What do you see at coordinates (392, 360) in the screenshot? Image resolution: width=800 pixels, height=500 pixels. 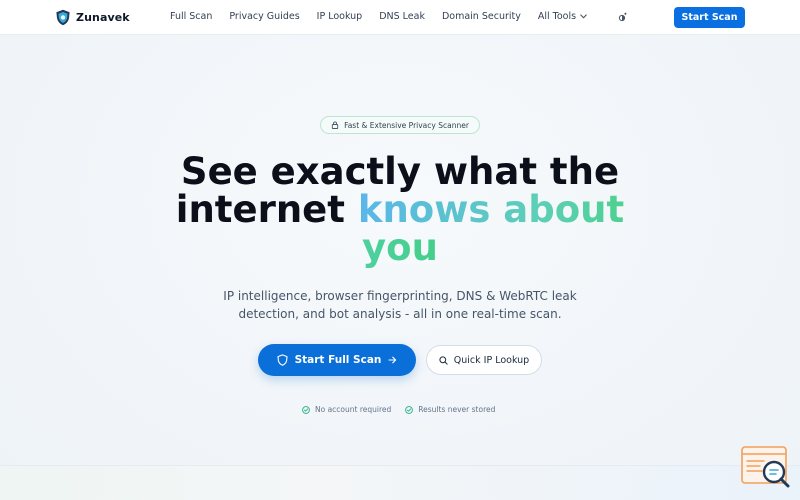 I see `arrow-right-icon` at bounding box center [392, 360].